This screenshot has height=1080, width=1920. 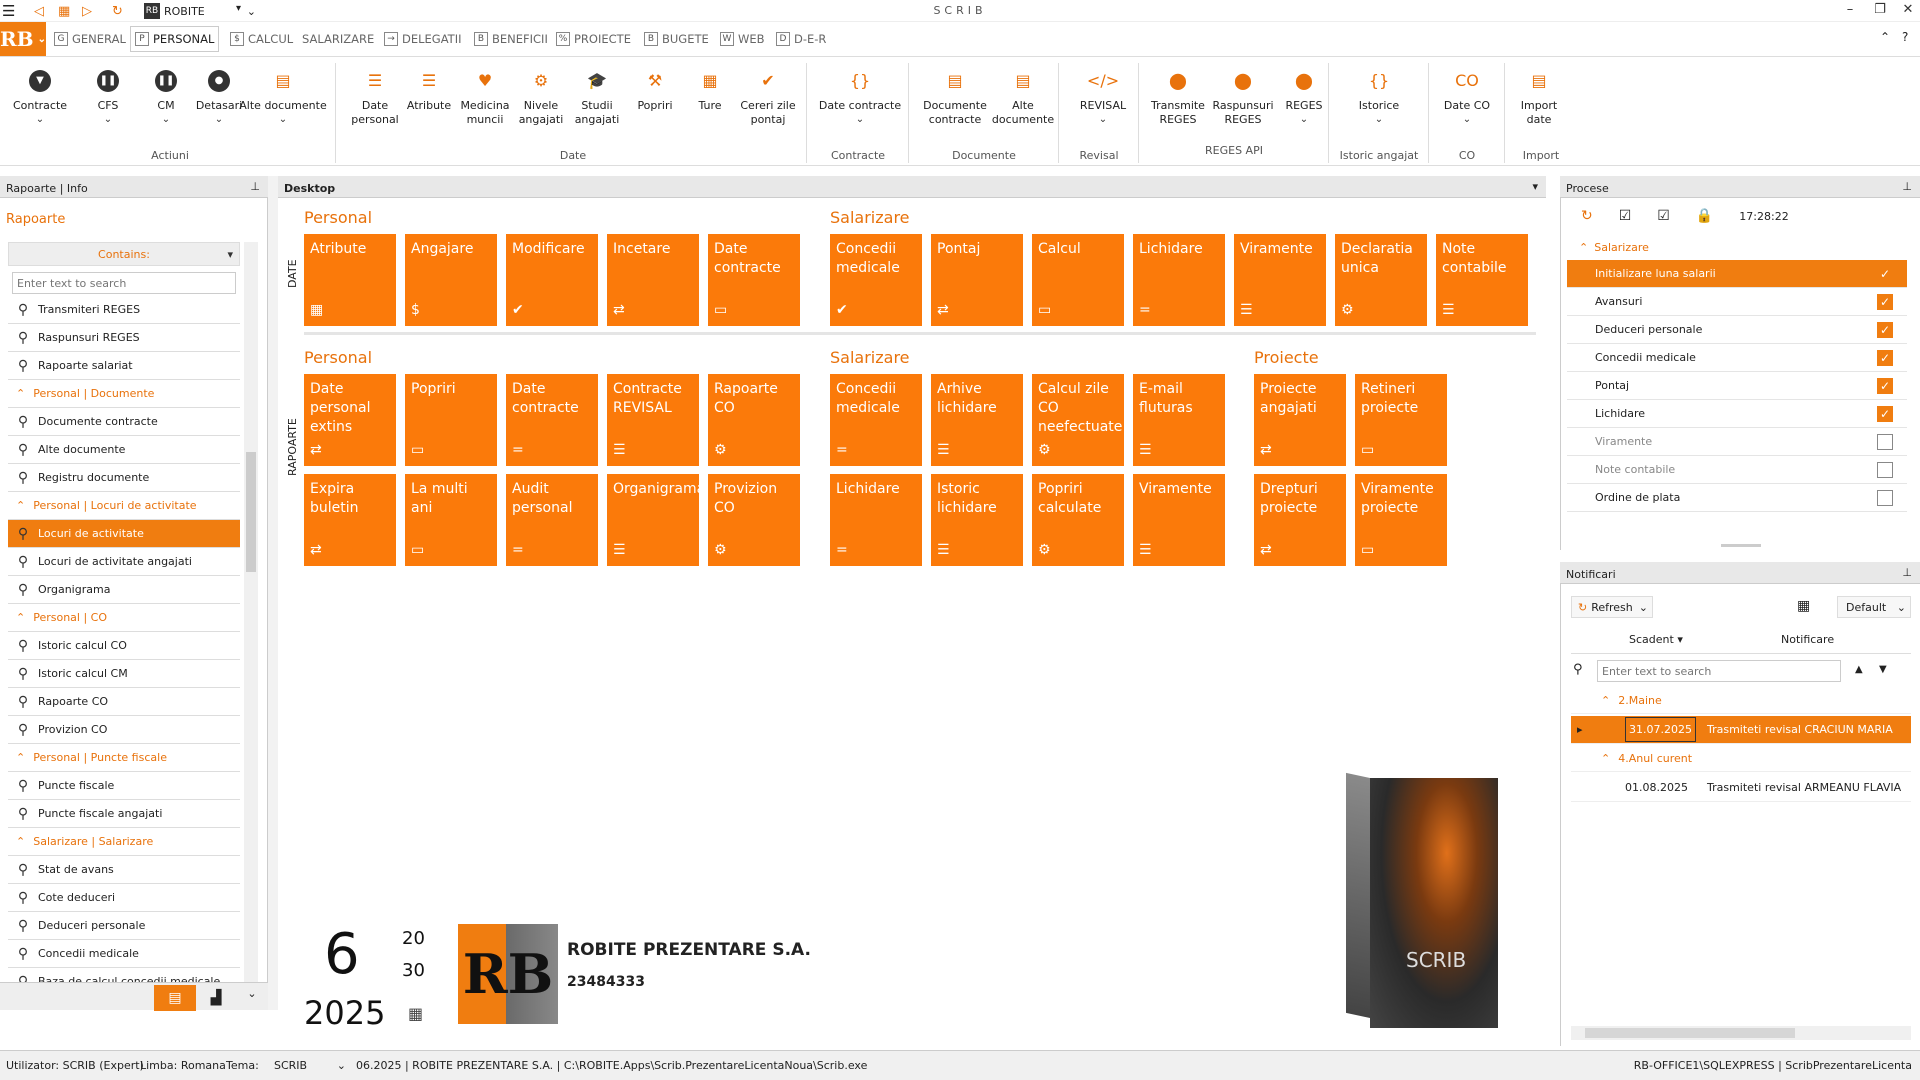 I want to click on report-item: ⚲ Puncte fiscale, so click(x=124, y=786).